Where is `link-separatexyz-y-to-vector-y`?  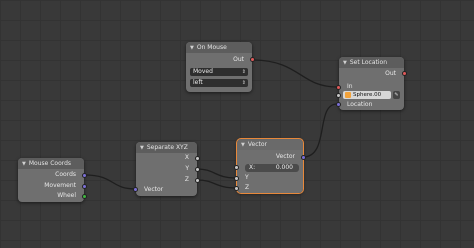 link-separatexyz-y-to-vector-y is located at coordinates (216, 173).